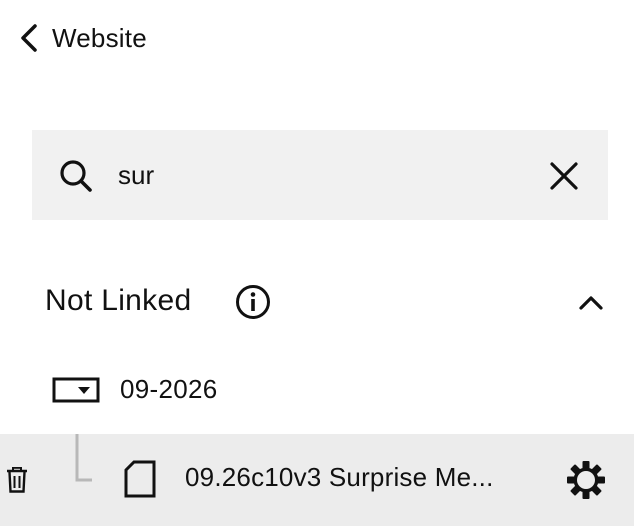 This screenshot has width=634, height=526. What do you see at coordinates (591, 302) in the screenshot?
I see `chevron-up-icon` at bounding box center [591, 302].